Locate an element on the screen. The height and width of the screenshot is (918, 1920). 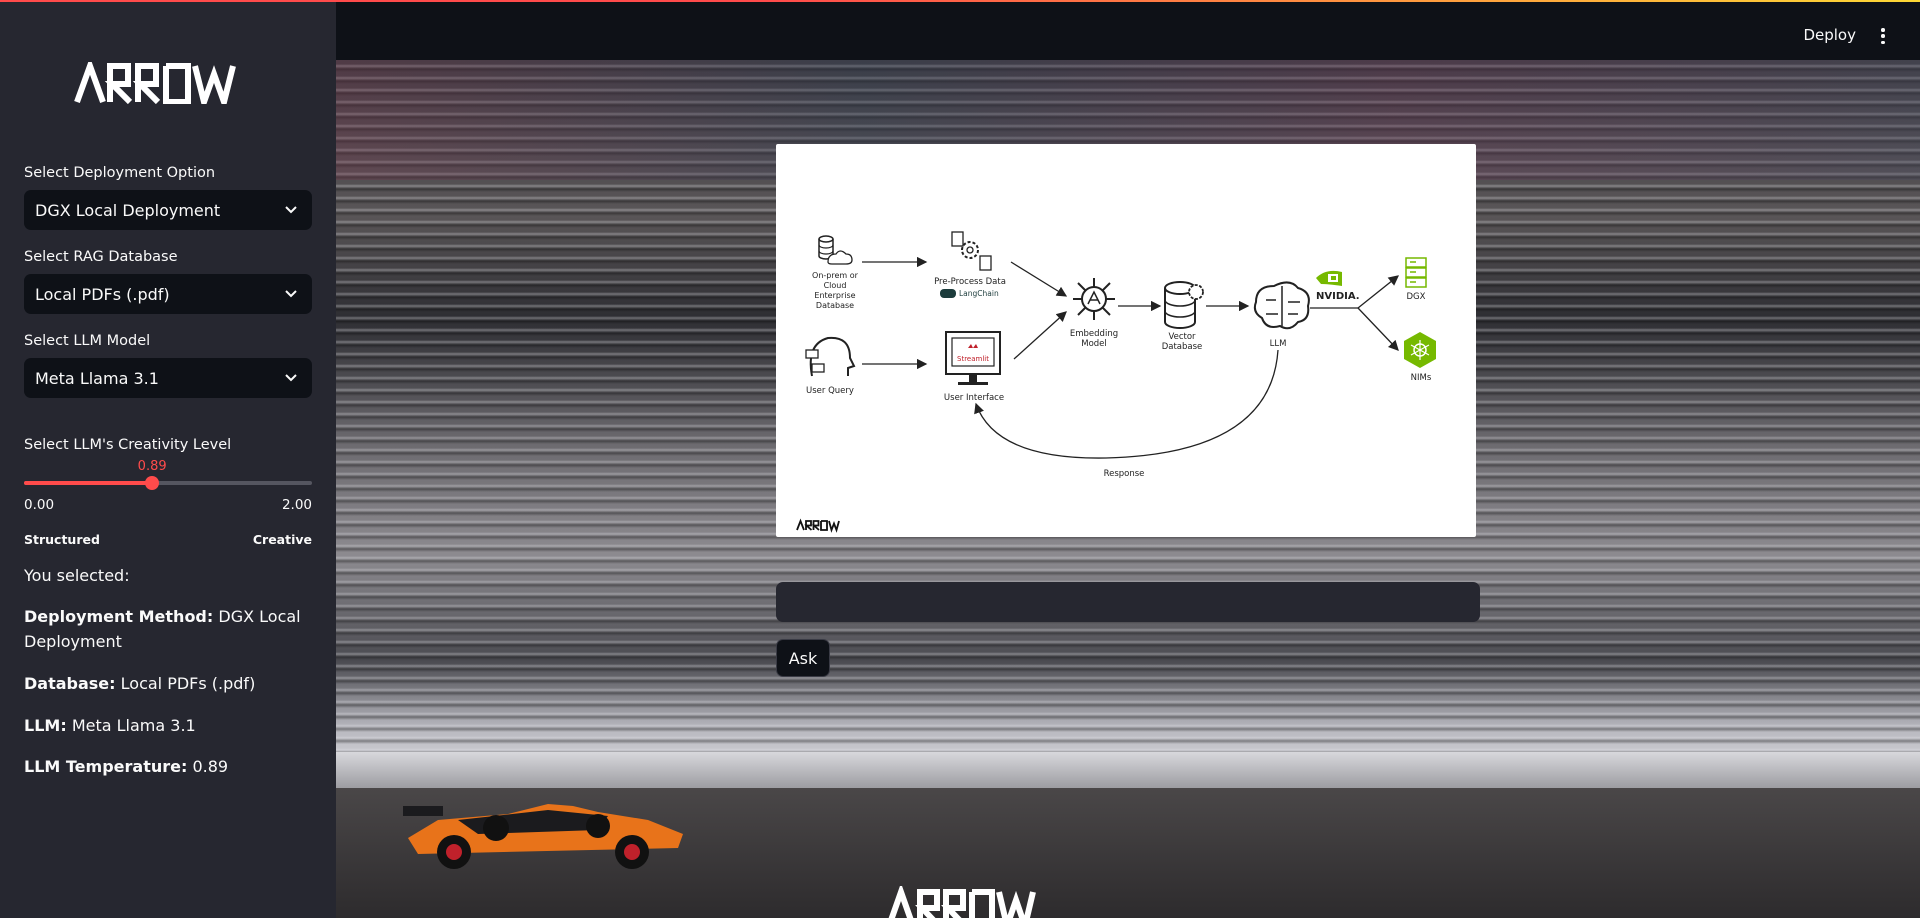
summary-temperature: LLM Temperature: 0.89 is located at coordinates (169, 766).